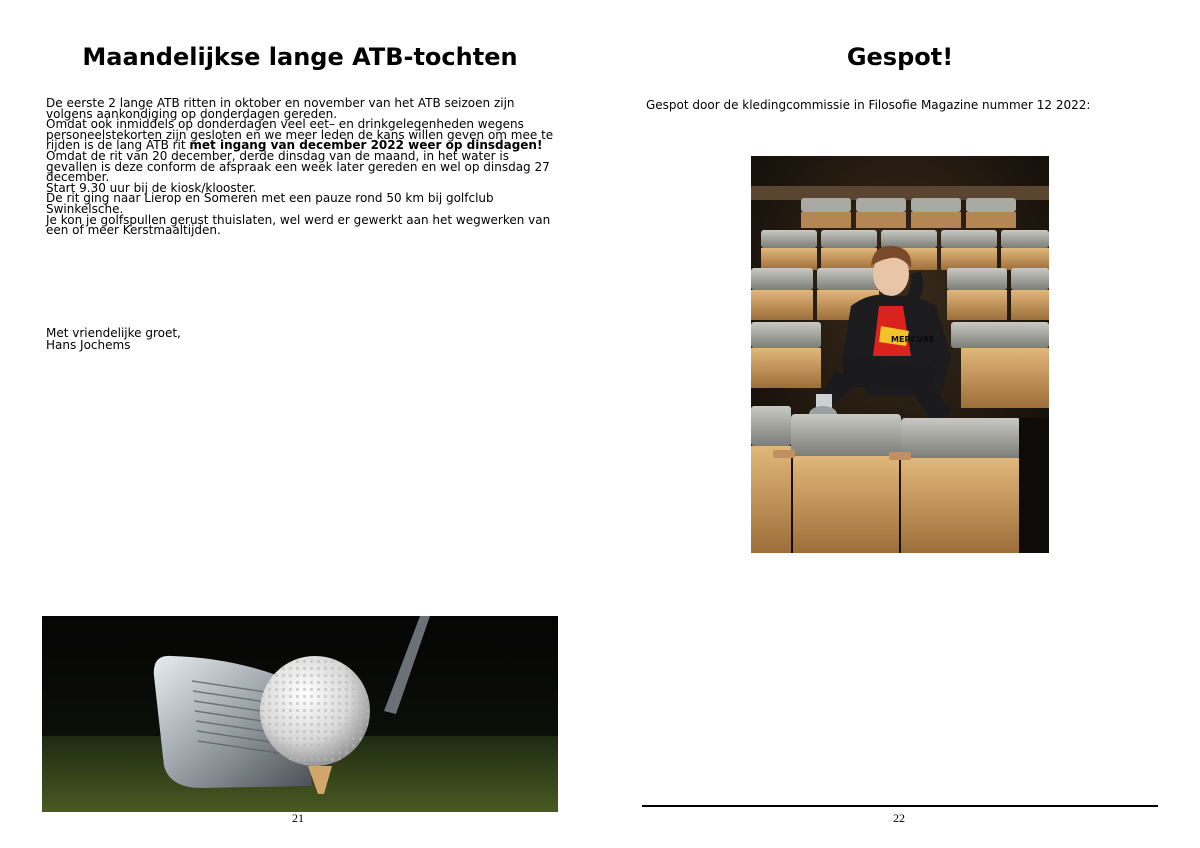  What do you see at coordinates (899, 818) in the screenshot?
I see `page-number: 22` at bounding box center [899, 818].